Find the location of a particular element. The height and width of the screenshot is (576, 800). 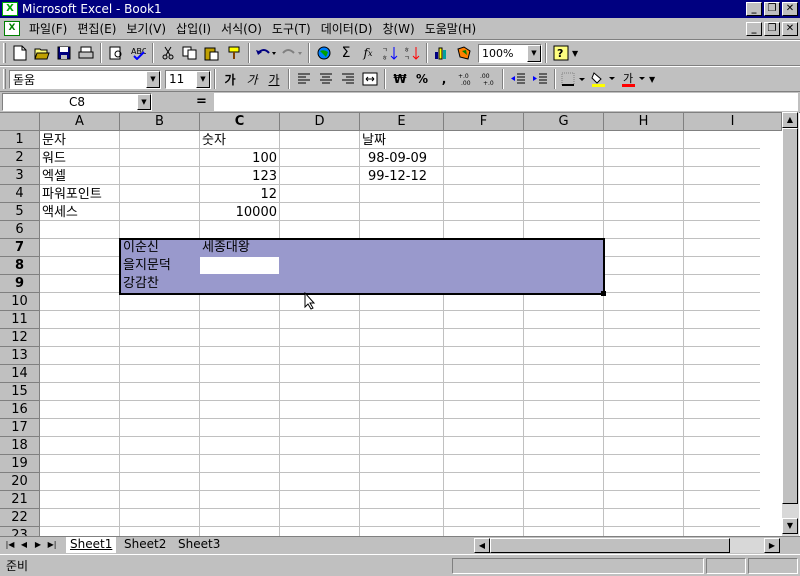

first-sheet-icon: |◀ is located at coordinates (10, 545).